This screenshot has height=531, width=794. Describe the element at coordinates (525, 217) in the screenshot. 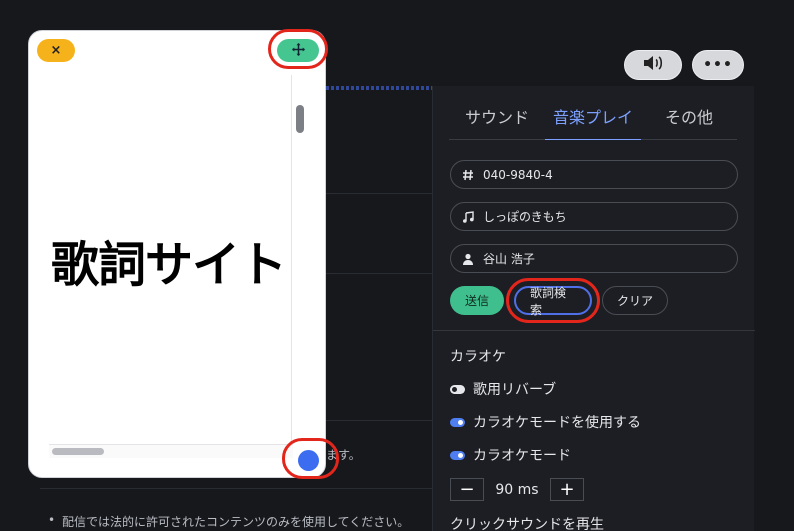

I see `song-title-value: しっぽのきもち` at that location.